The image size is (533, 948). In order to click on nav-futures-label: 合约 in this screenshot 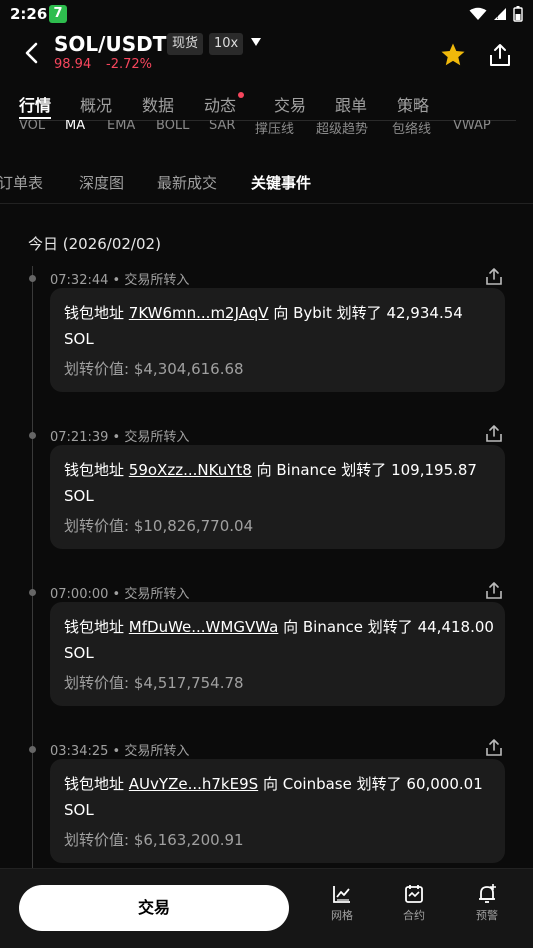, I will do `click(414, 915)`.